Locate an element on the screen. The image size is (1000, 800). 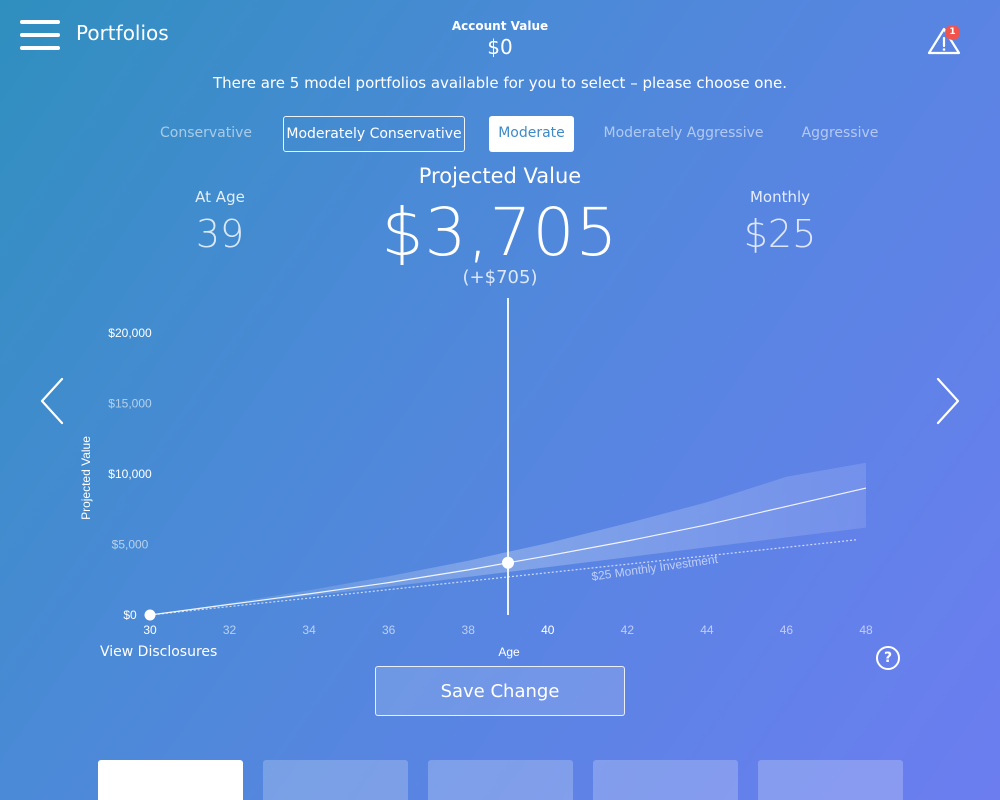
x-tick-label: 30 is located at coordinates (150, 630).